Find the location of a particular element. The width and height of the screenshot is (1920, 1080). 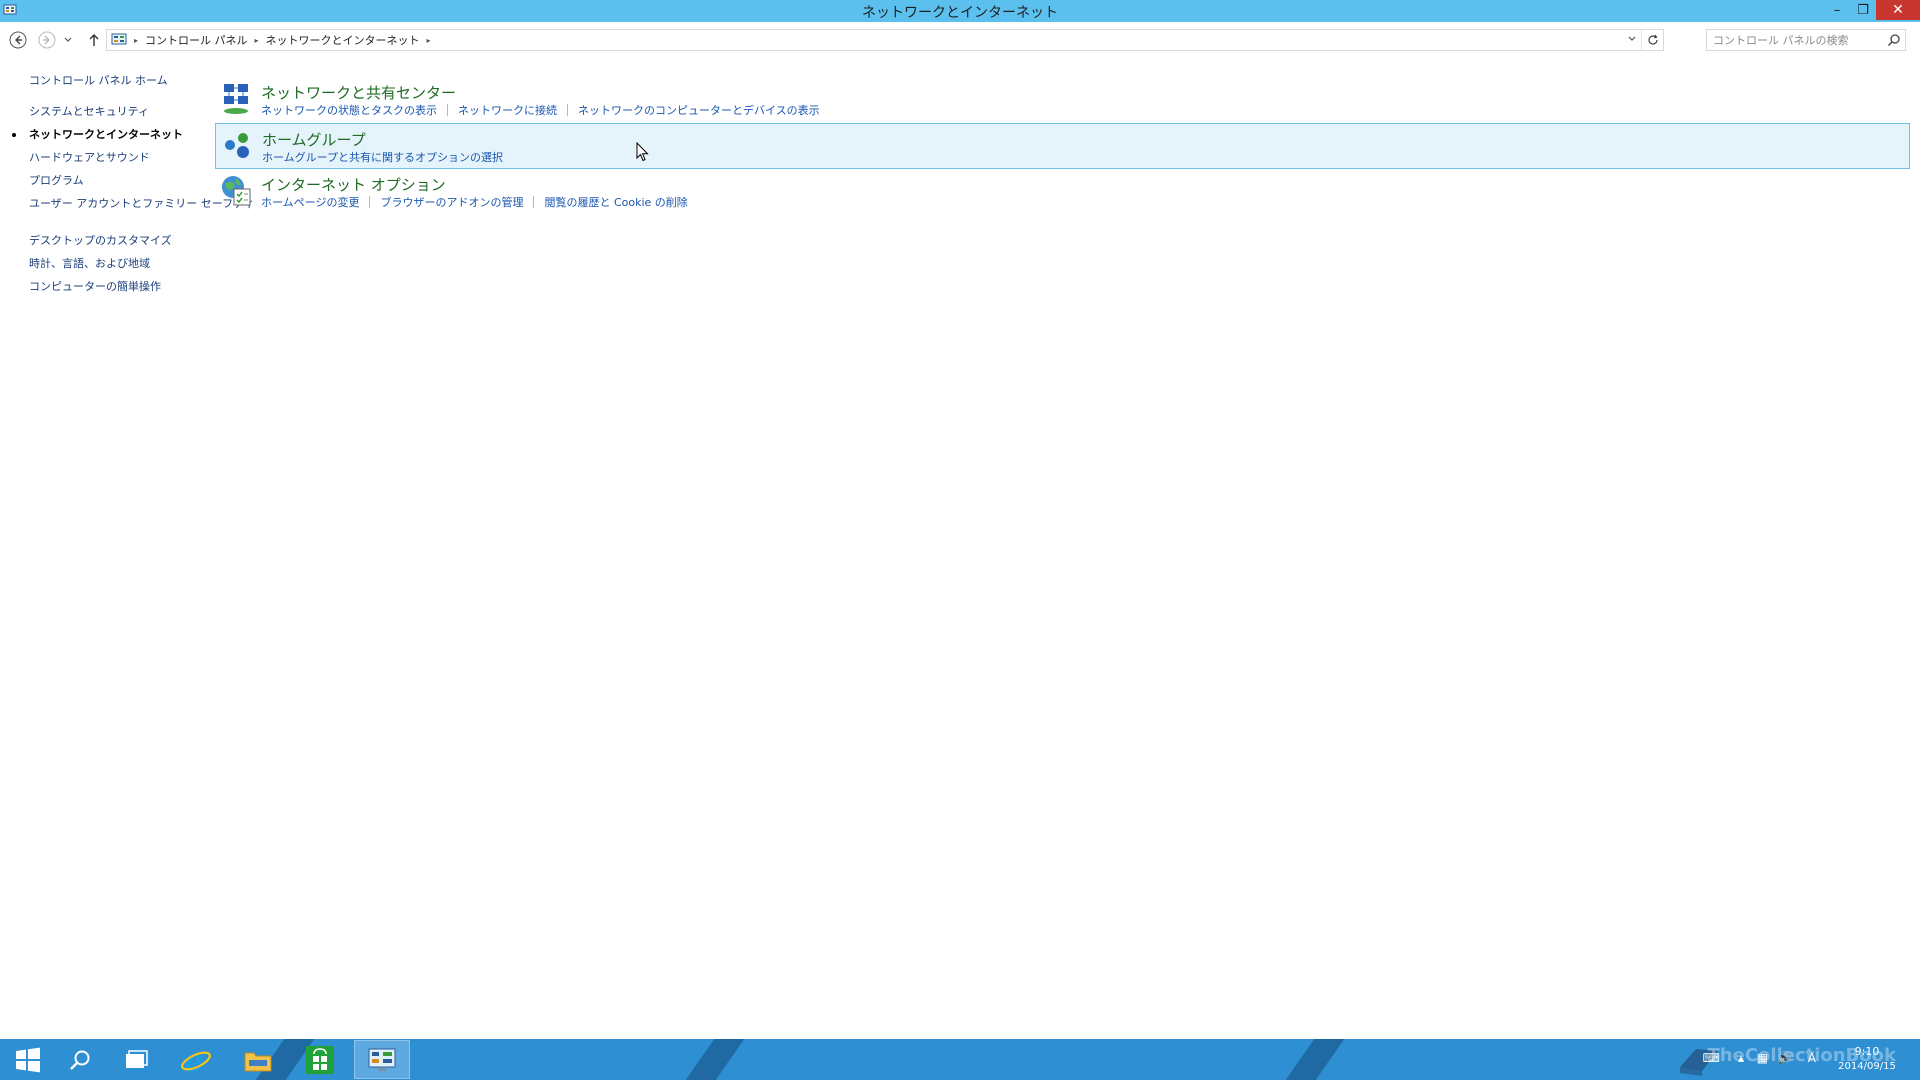

search-charm-button is located at coordinates (80, 1059).